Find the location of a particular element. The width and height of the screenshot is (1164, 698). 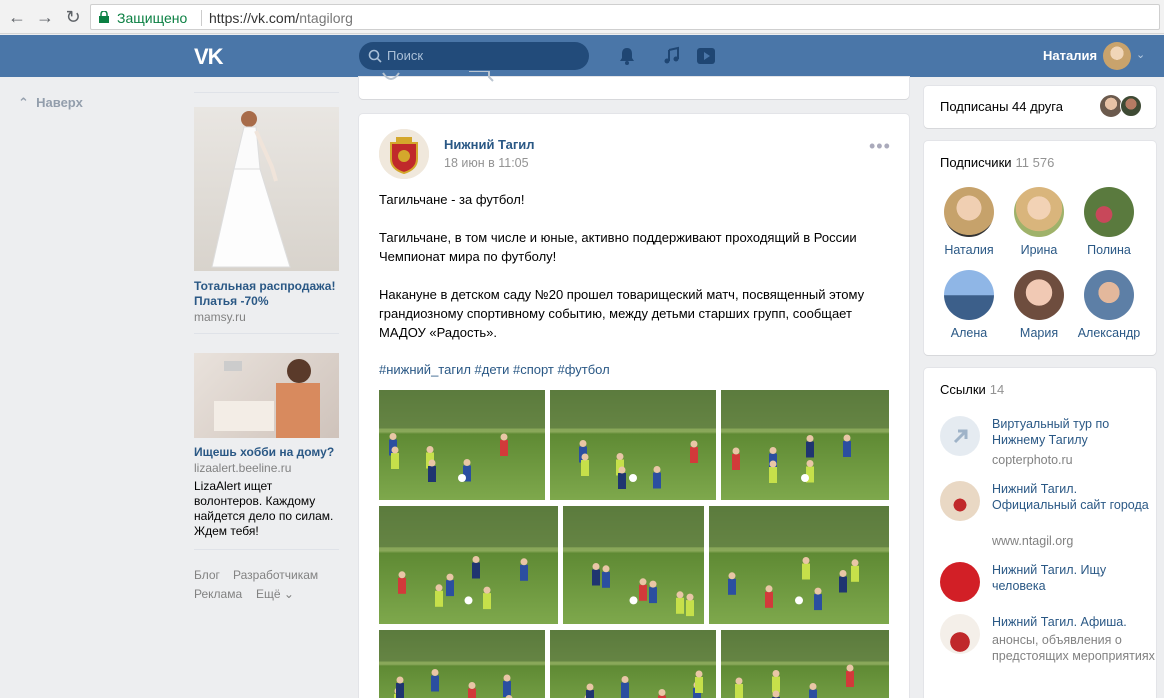

address-divider is located at coordinates (201, 18).